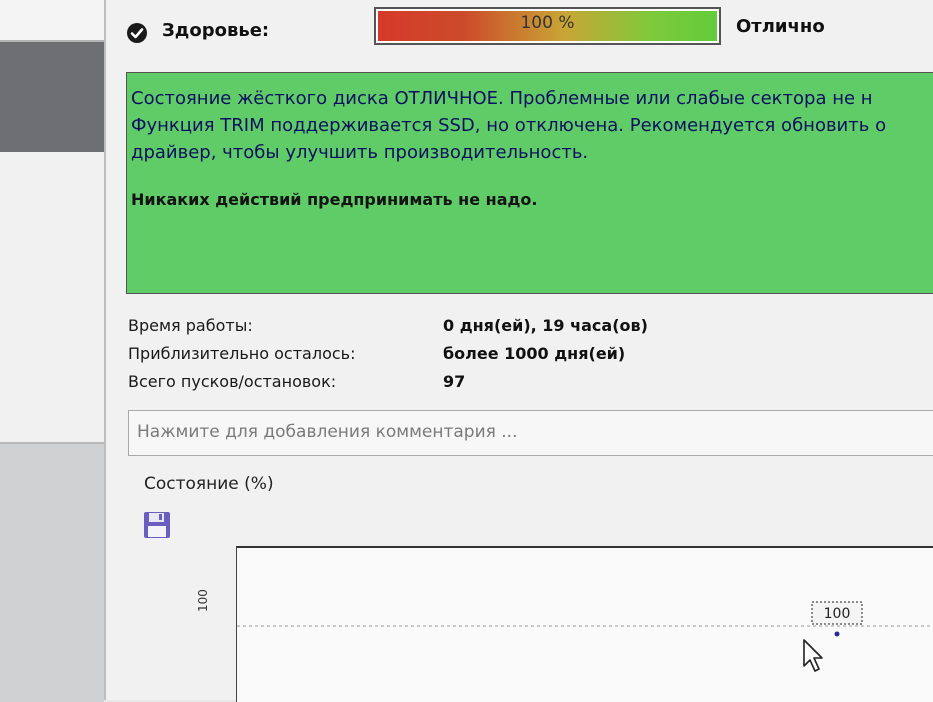 The height and width of the screenshot is (702, 933). I want to click on left-panel-list, so click(52, 297).